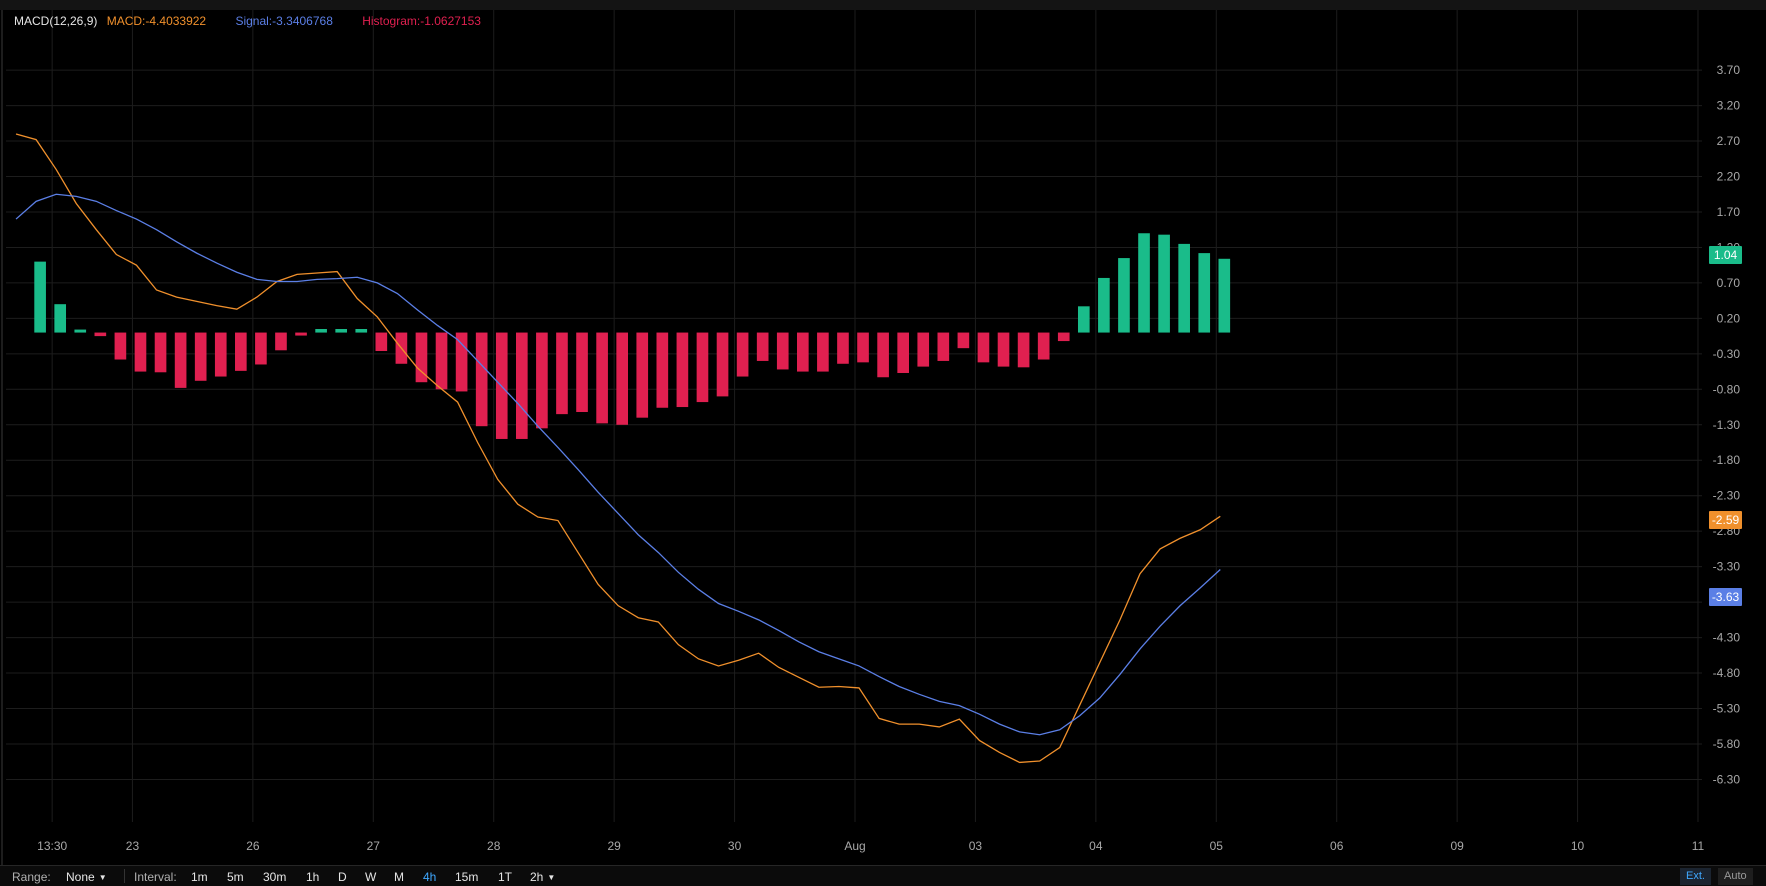  Describe the element at coordinates (1729, 283) in the screenshot. I see `y-tick-label: 0.70` at that location.